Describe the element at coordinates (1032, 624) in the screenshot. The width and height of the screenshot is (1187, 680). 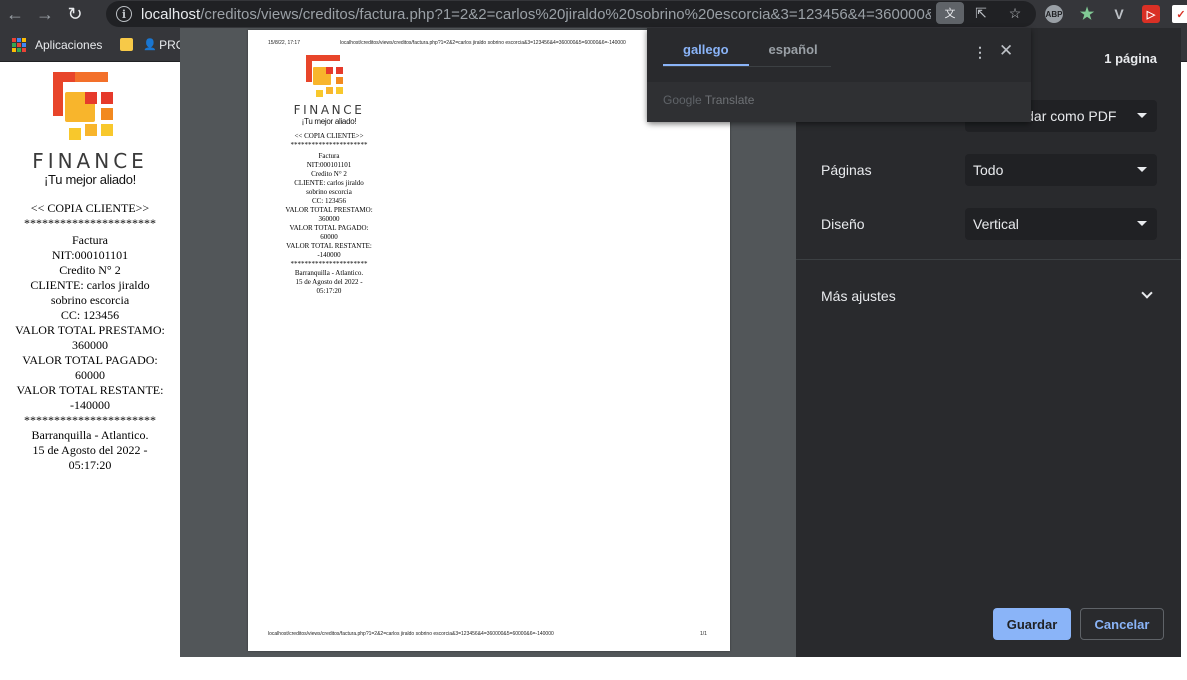
I see `save-button: Guardar` at that location.